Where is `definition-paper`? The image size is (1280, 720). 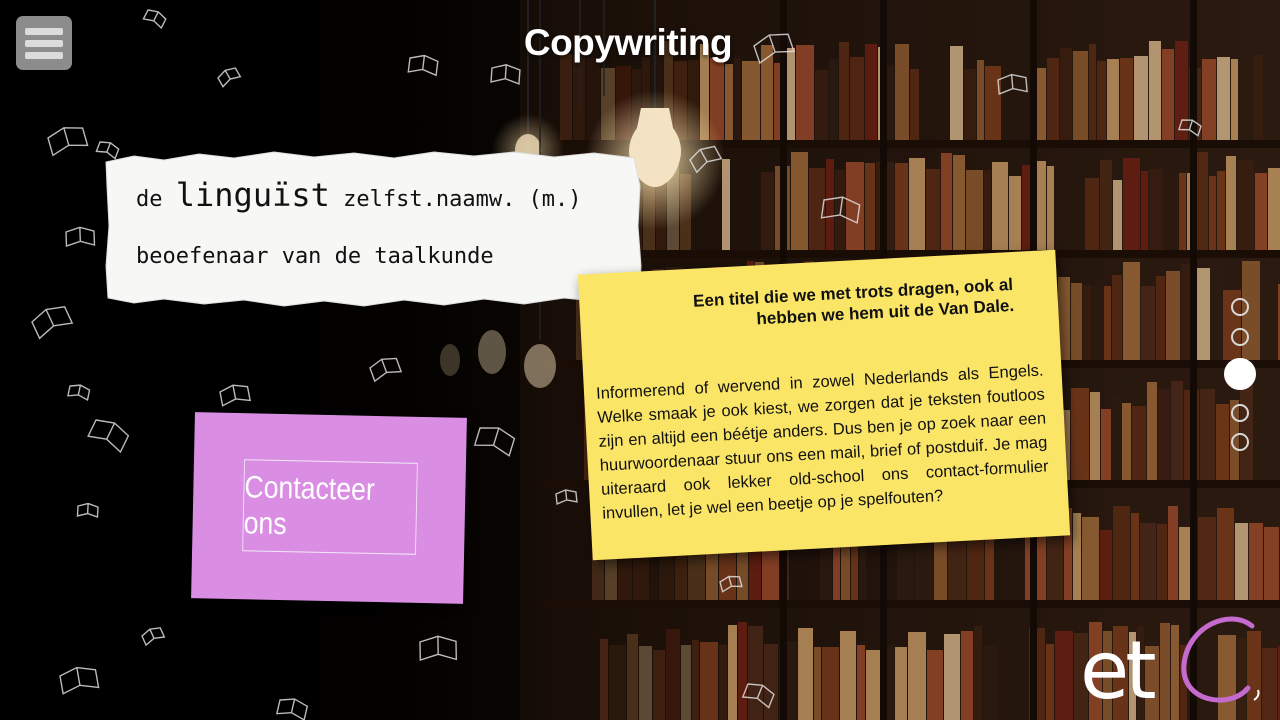 definition-paper is located at coordinates (373, 228).